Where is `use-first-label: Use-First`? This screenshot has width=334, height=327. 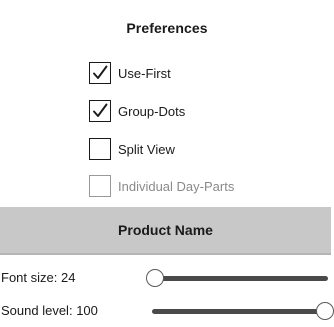
use-first-label: Use-First is located at coordinates (144, 73).